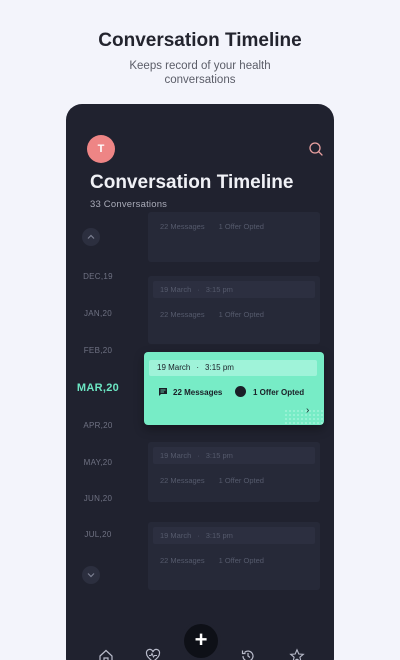 The width and height of the screenshot is (400, 660). I want to click on month-item-active: MAR,20, so click(98, 388).